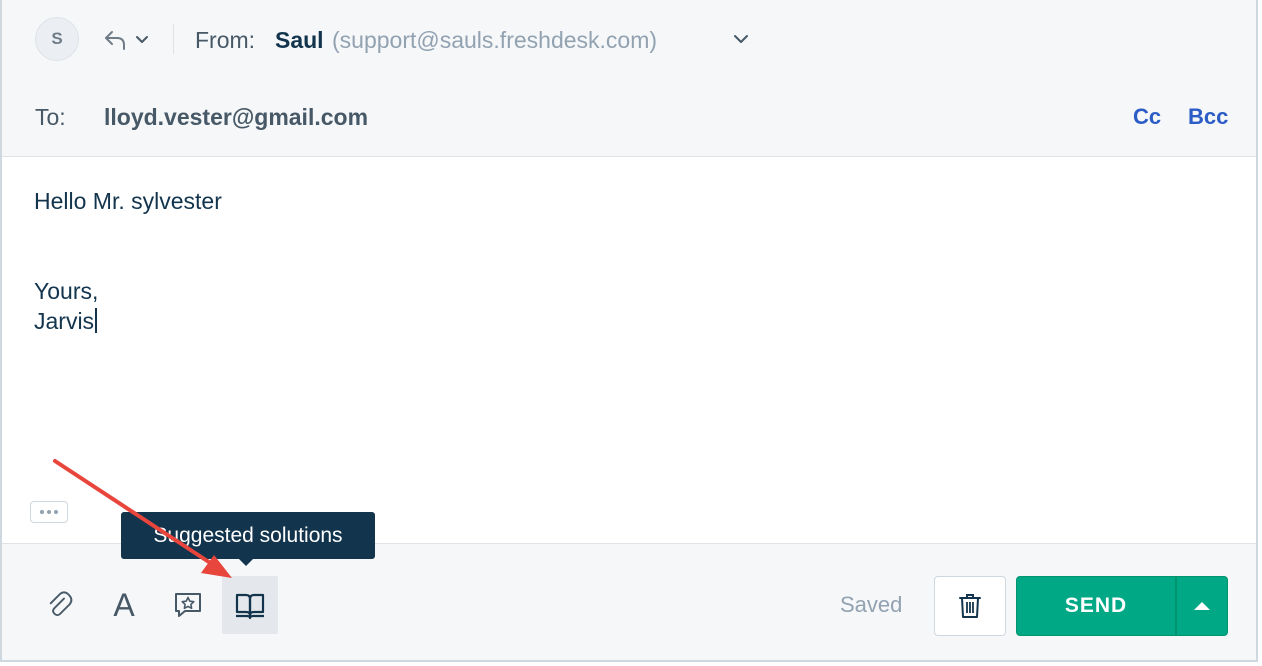 The height and width of the screenshot is (666, 1262). I want to click on trash-icon, so click(970, 606).